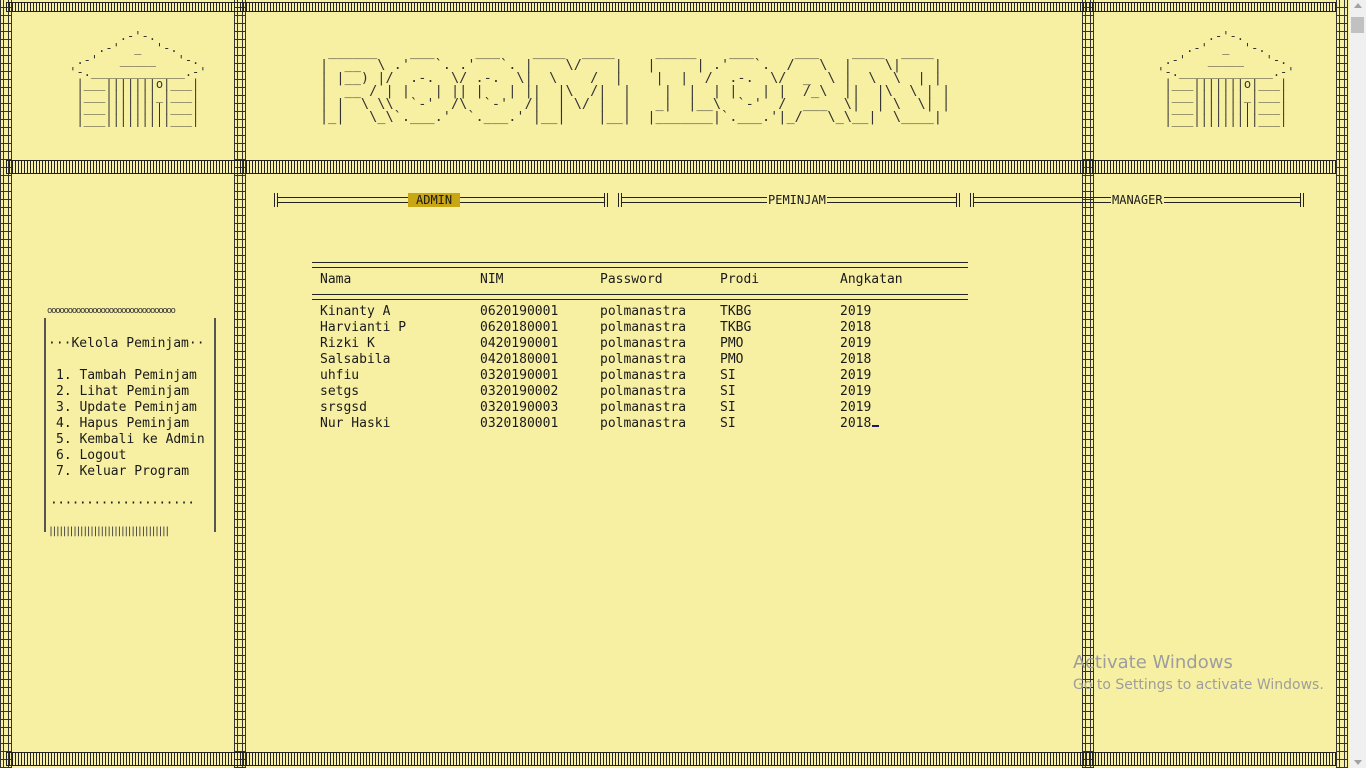 The width and height of the screenshot is (1366, 768). I want to click on column-header-nama: Nama, so click(336, 279).